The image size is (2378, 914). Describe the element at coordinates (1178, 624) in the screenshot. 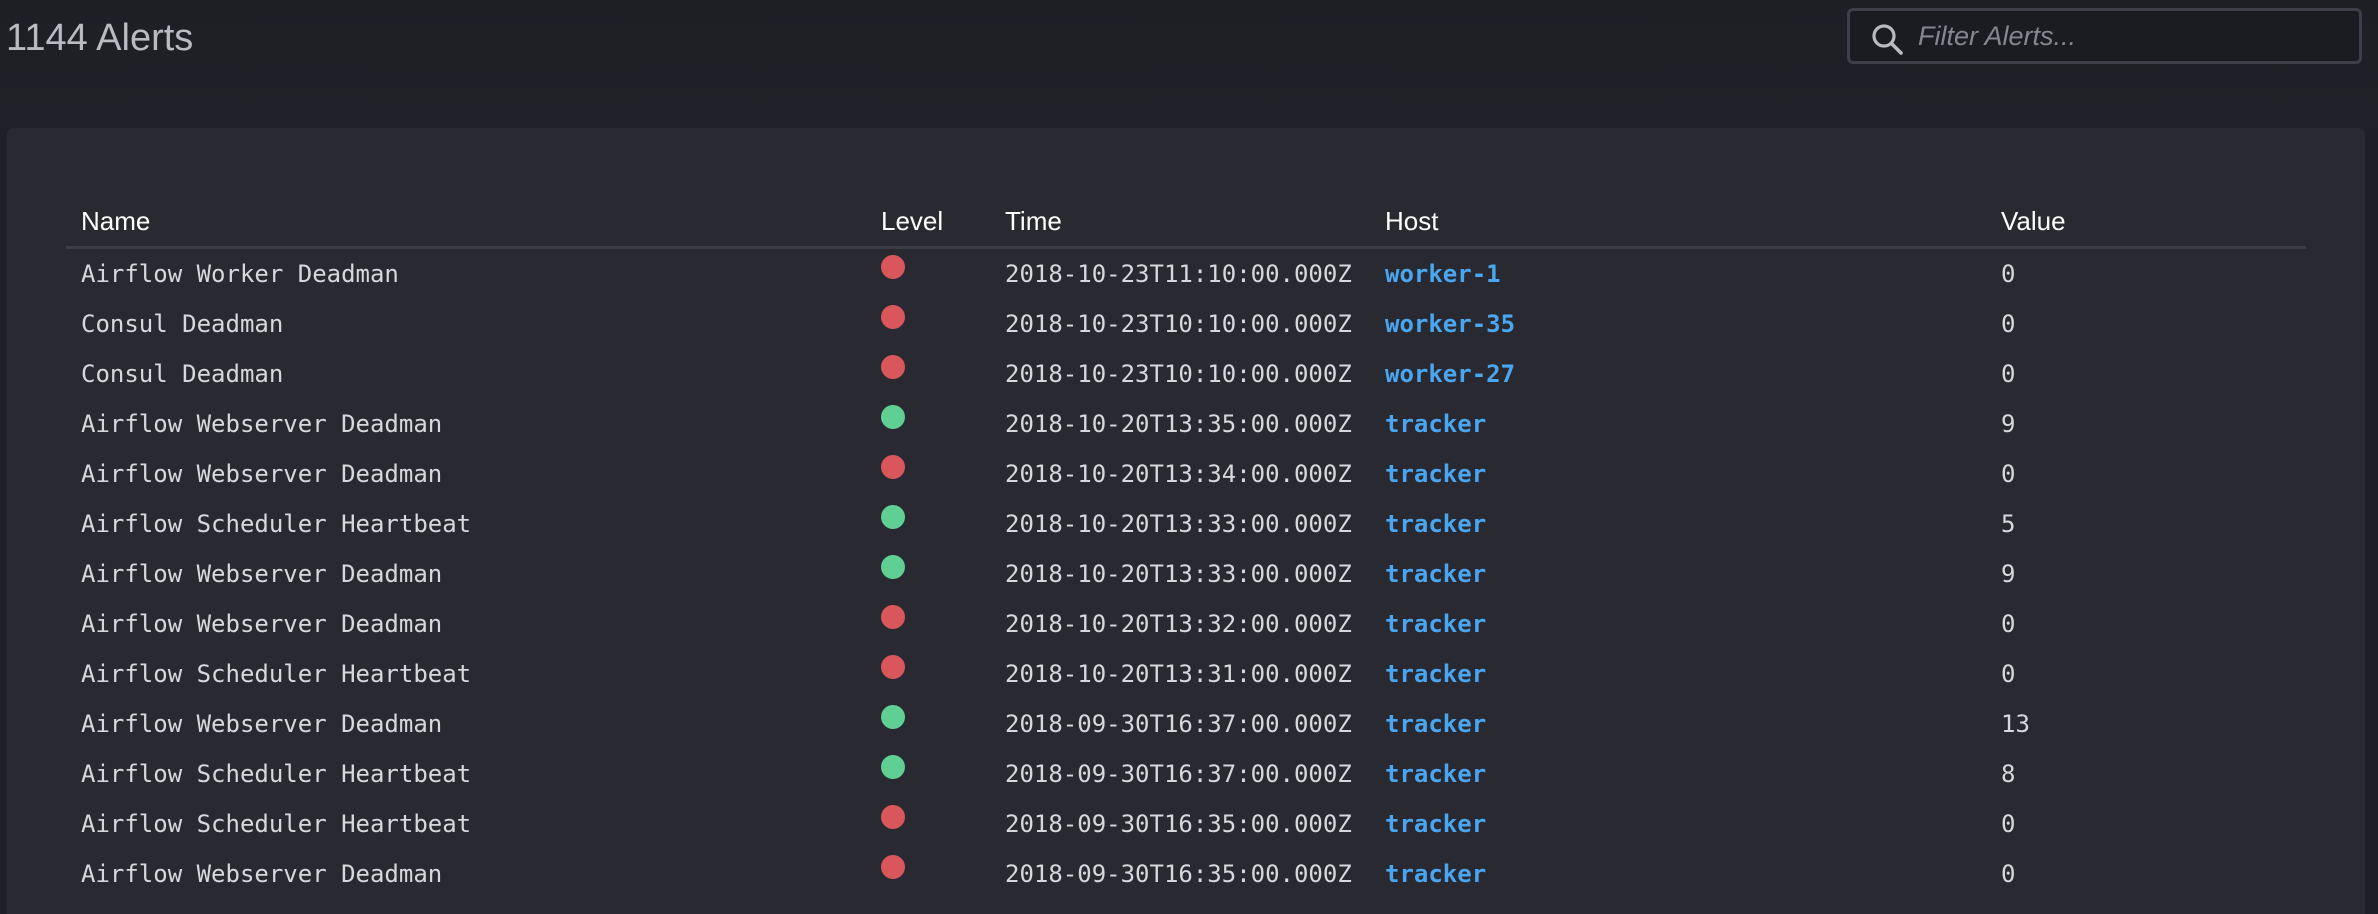

I see `alert-time: 2018-10-20T13:32:00.000Z` at that location.